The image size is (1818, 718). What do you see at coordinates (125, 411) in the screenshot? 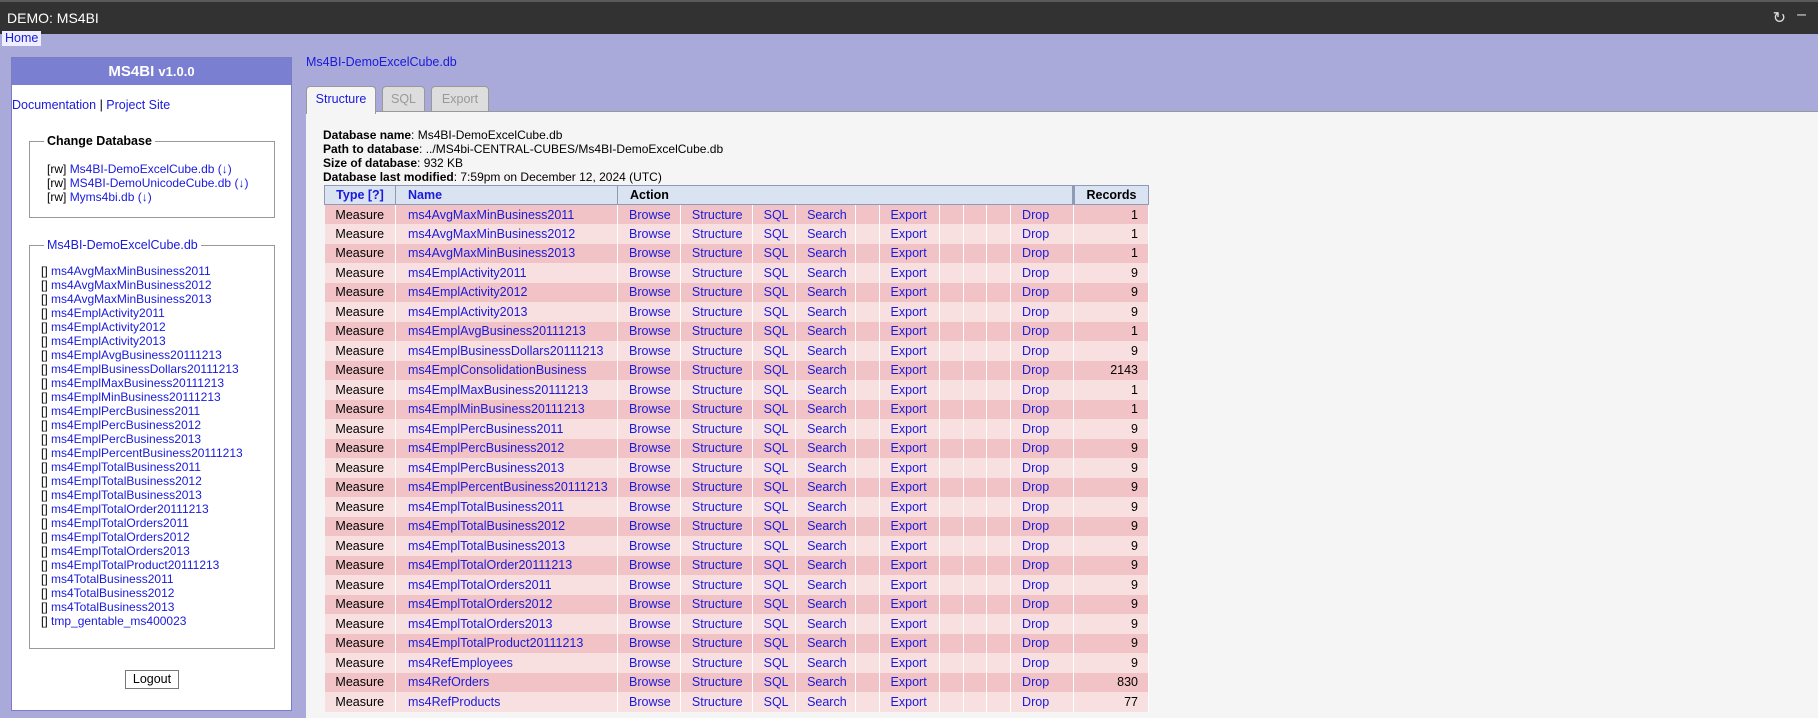
I see `sidebar-table-link: ms4EmplPercBusiness2011` at bounding box center [125, 411].